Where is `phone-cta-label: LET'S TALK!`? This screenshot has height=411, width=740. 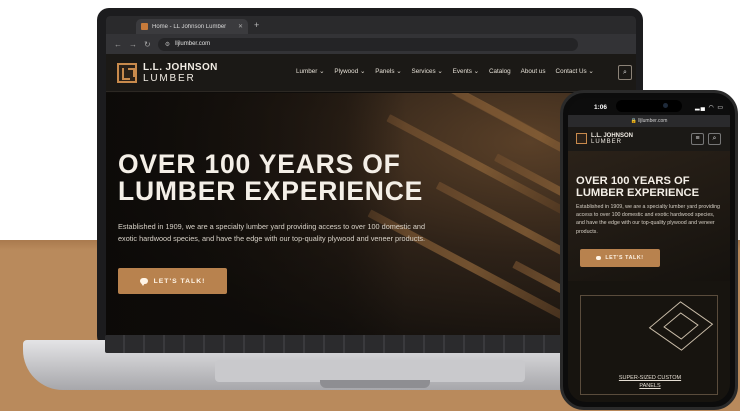
phone-cta-label: LET'S TALK! is located at coordinates (624, 258).